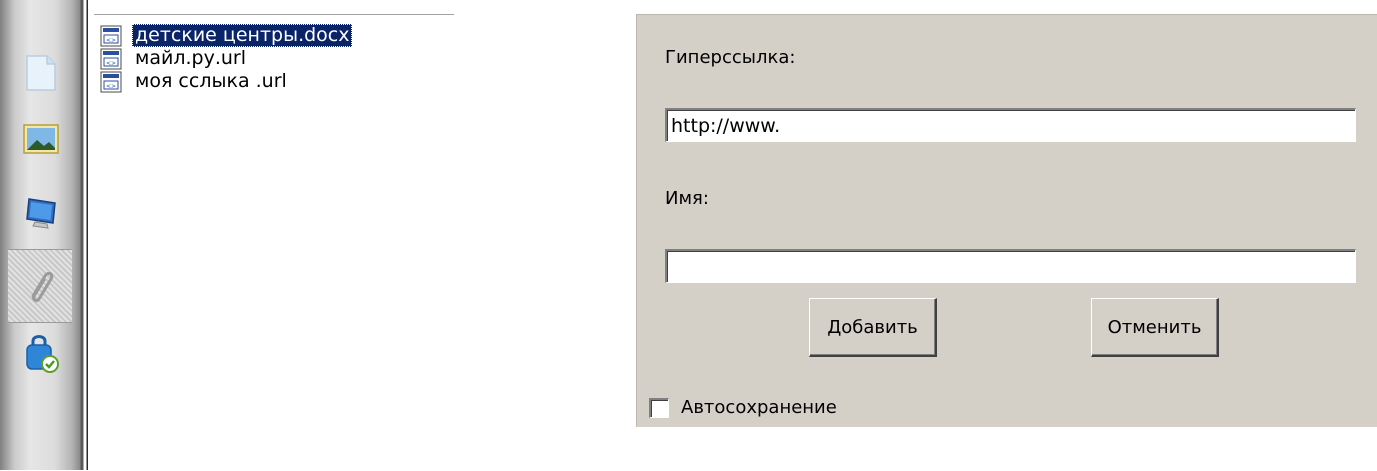 The image size is (1377, 471). I want to click on hyperlink-label: Гиперссылка:, so click(730, 57).